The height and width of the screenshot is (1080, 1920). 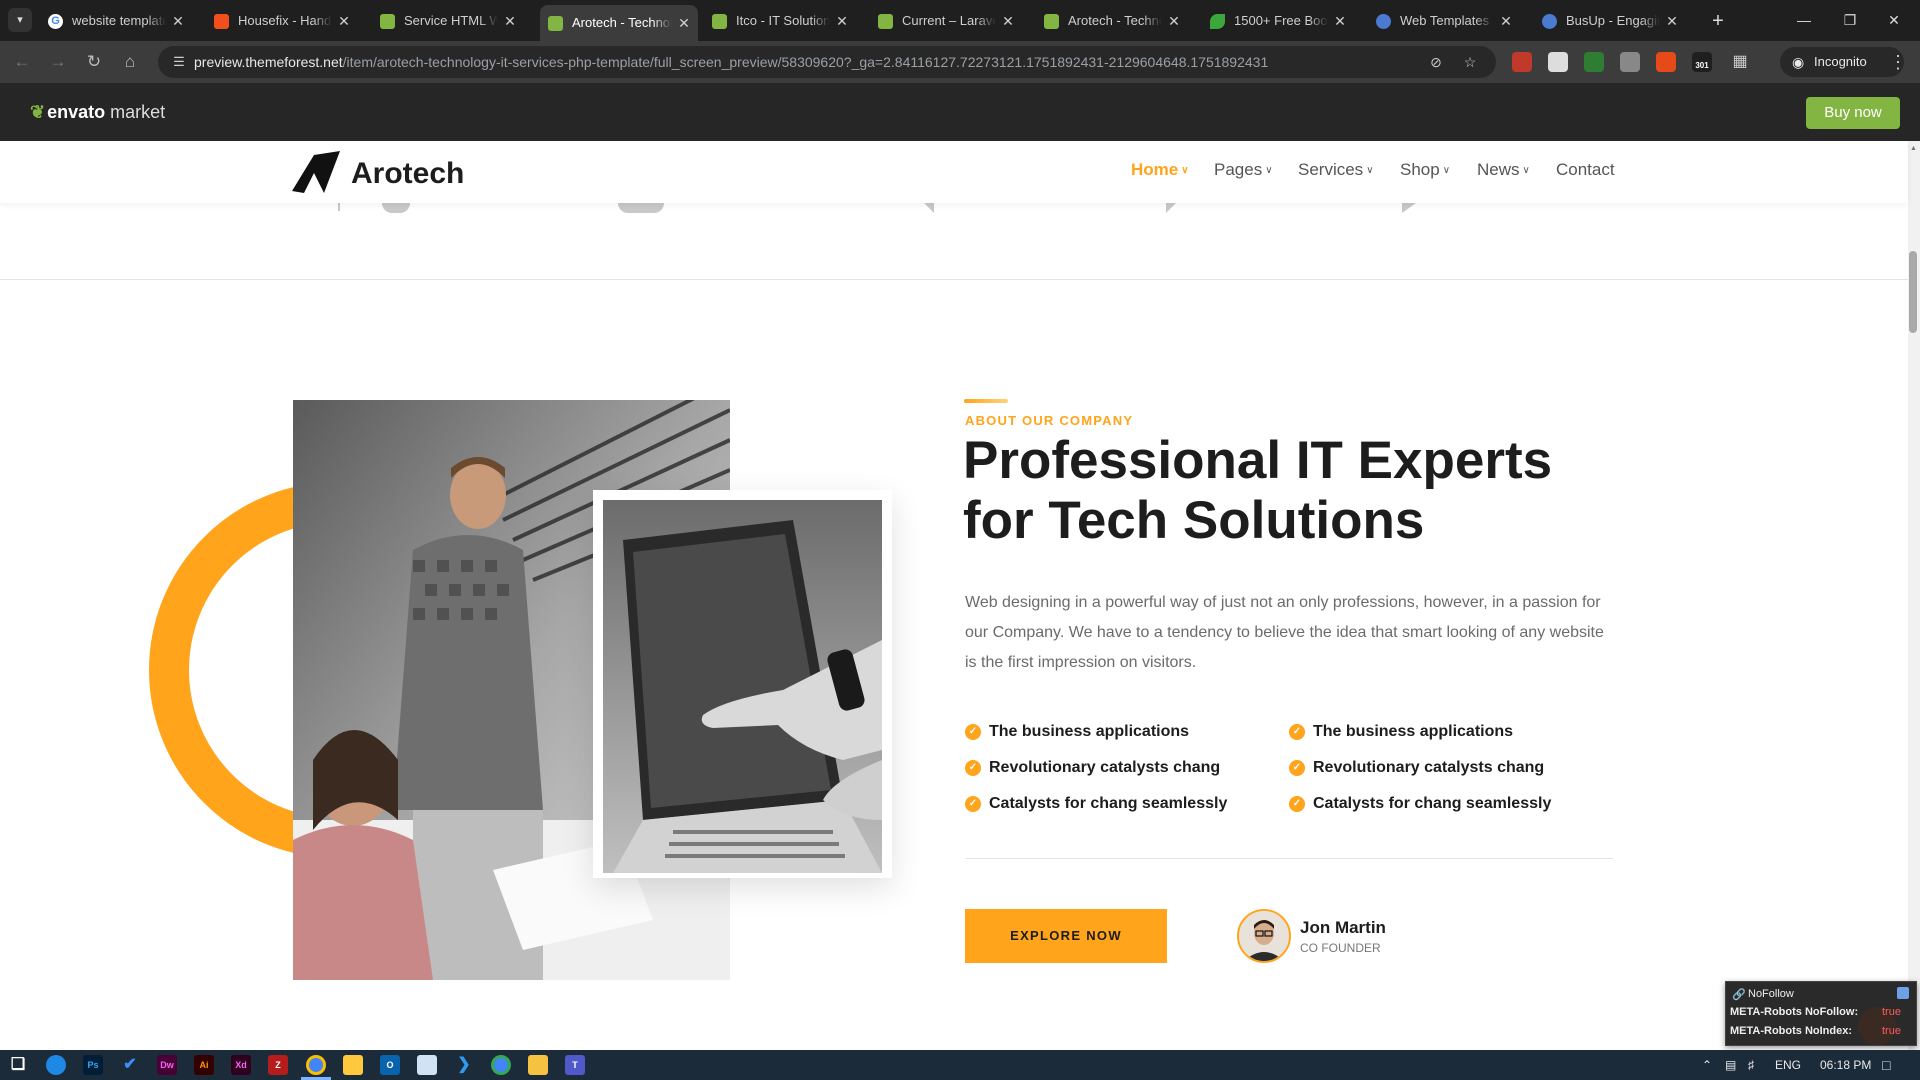 I want to click on google-icon: G, so click(x=55, y=21).